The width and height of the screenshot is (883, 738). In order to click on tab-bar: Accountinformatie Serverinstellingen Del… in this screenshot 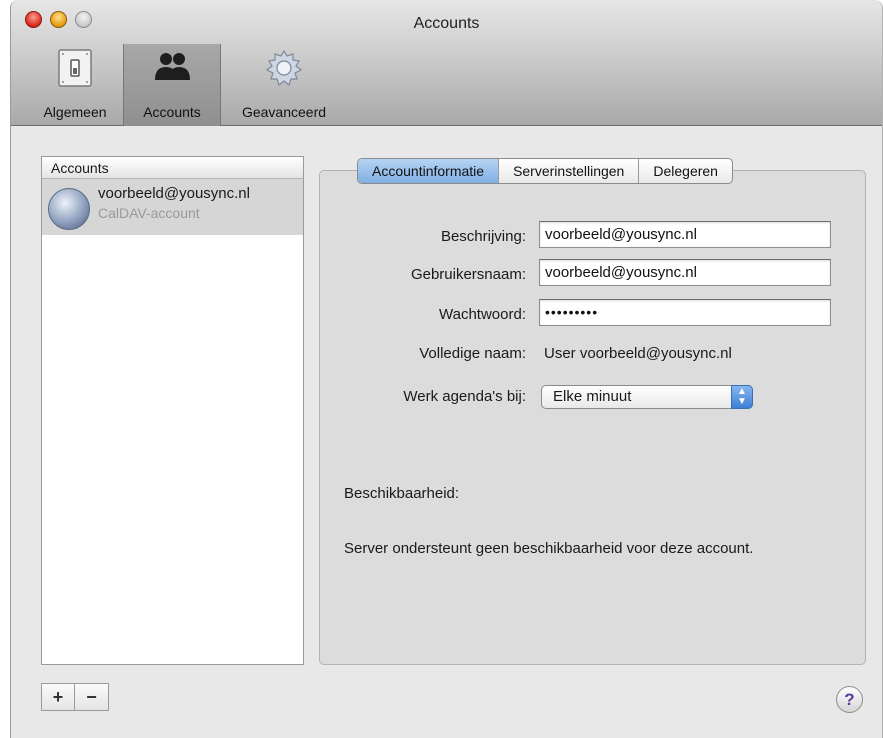, I will do `click(545, 171)`.